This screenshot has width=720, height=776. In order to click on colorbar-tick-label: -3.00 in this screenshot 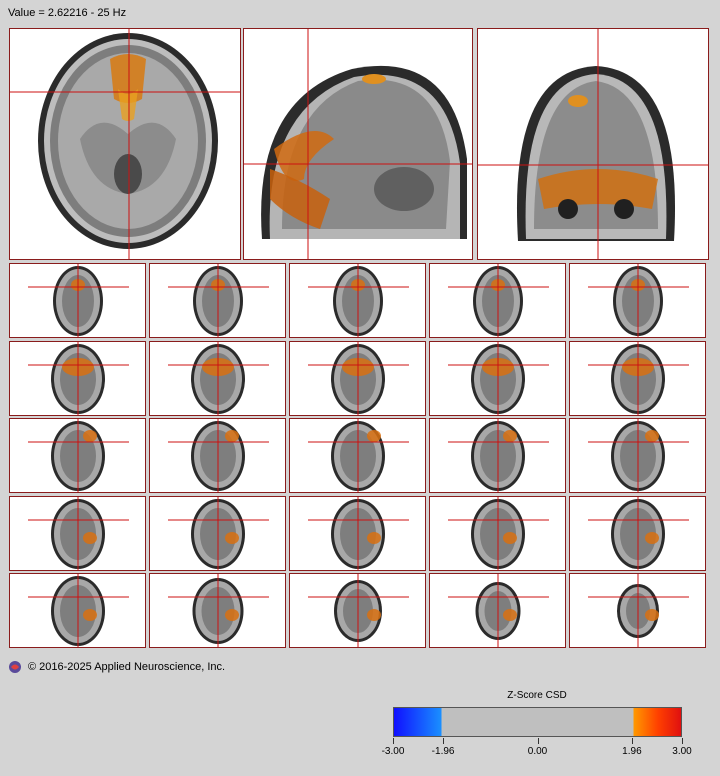, I will do `click(393, 751)`.